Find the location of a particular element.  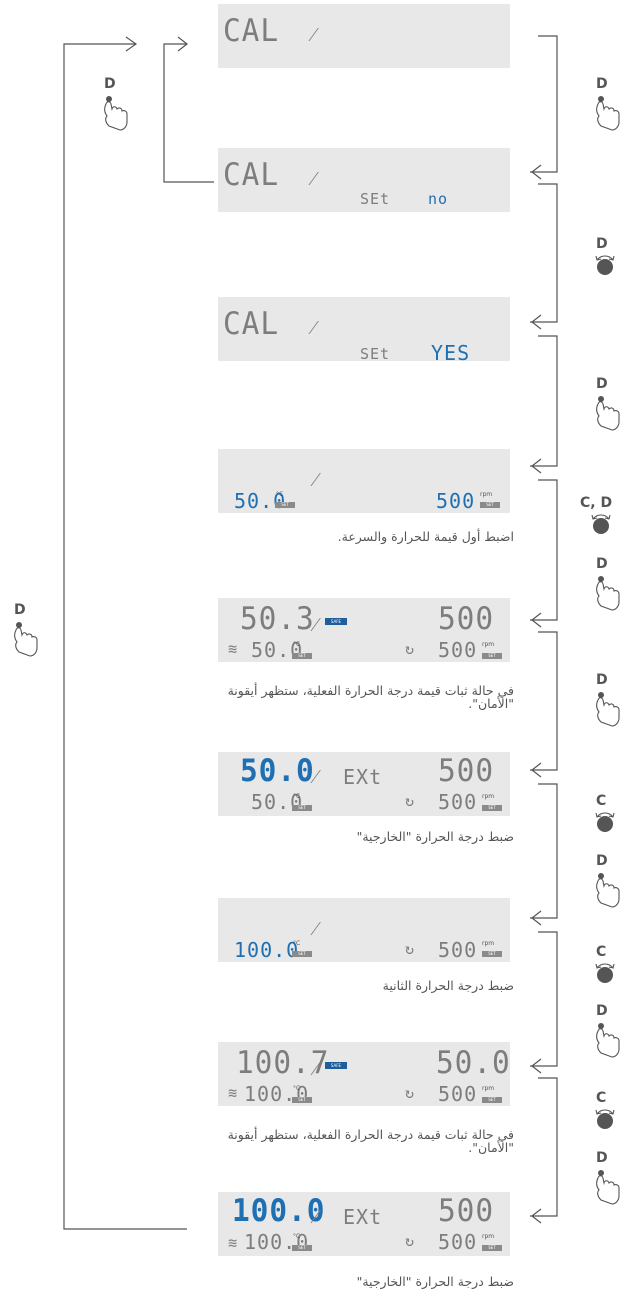

lcd-panel-1: CAL ⁄ is located at coordinates (364, 36).